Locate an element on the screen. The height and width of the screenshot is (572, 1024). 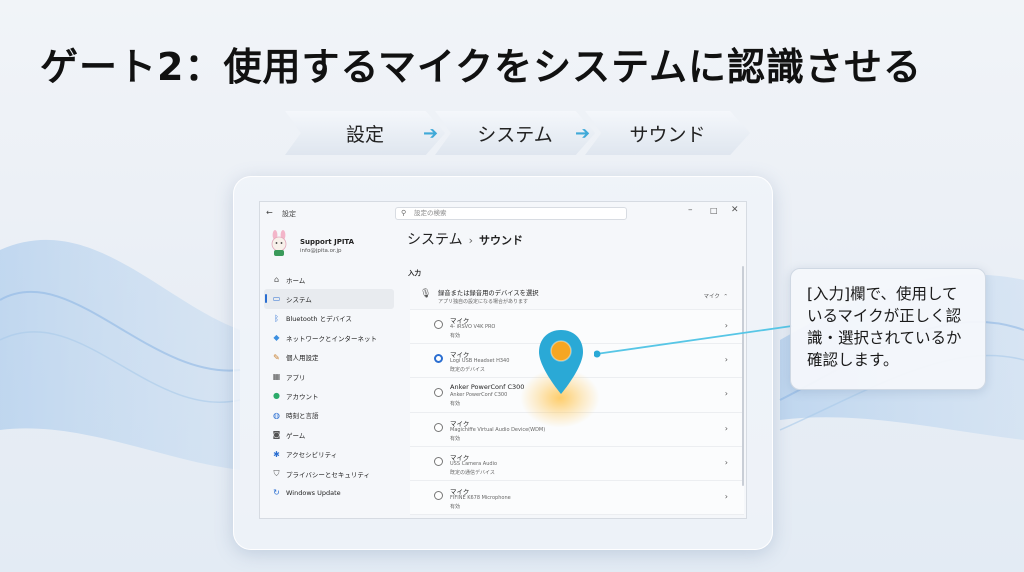
back-arrow-icon: ← is located at coordinates (269, 212).